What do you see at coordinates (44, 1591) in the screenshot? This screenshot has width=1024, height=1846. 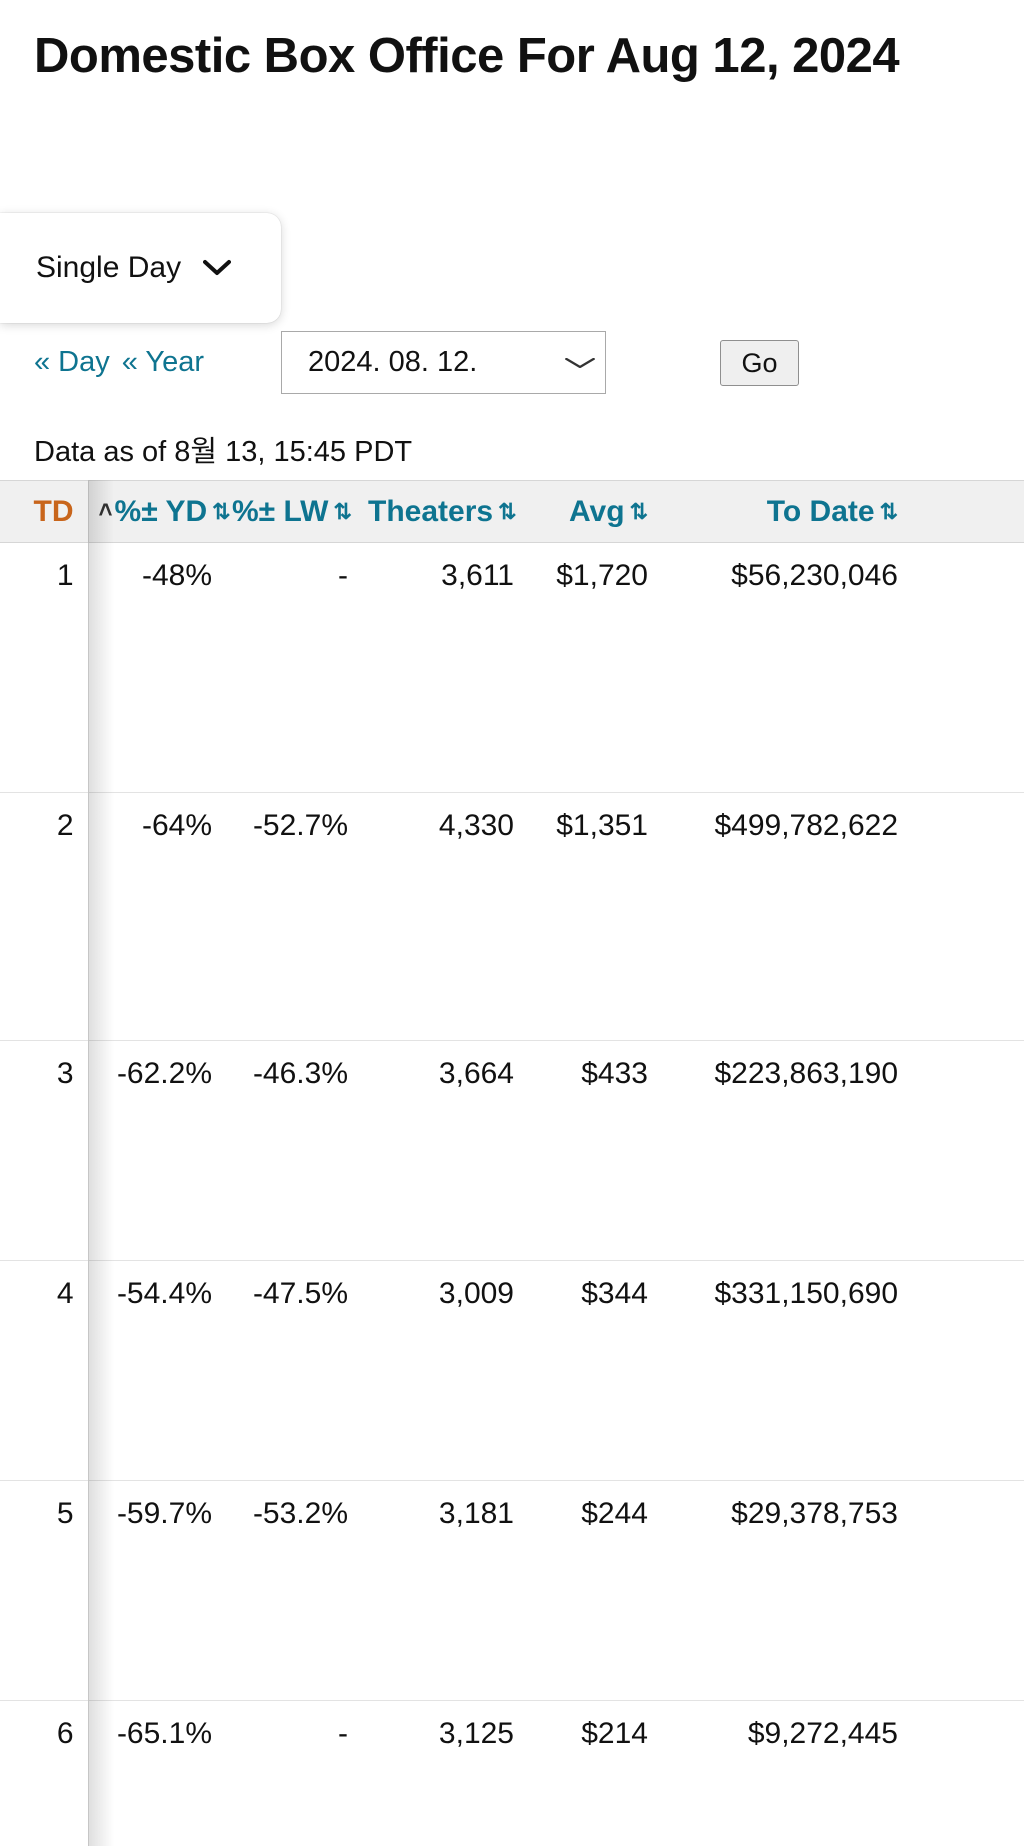 I see `cell-td: 5` at bounding box center [44, 1591].